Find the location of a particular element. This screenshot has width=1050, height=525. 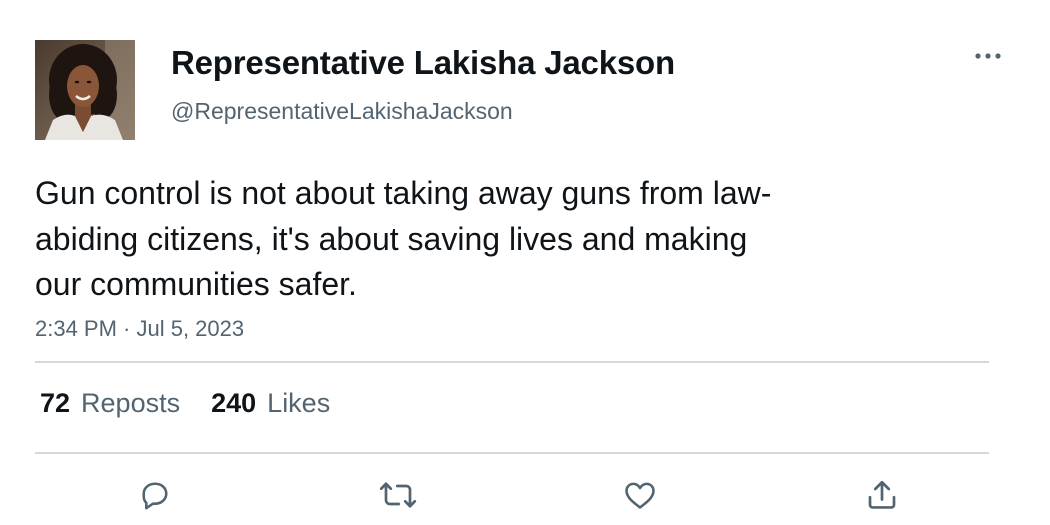

repost-icon is located at coordinates (398, 495).